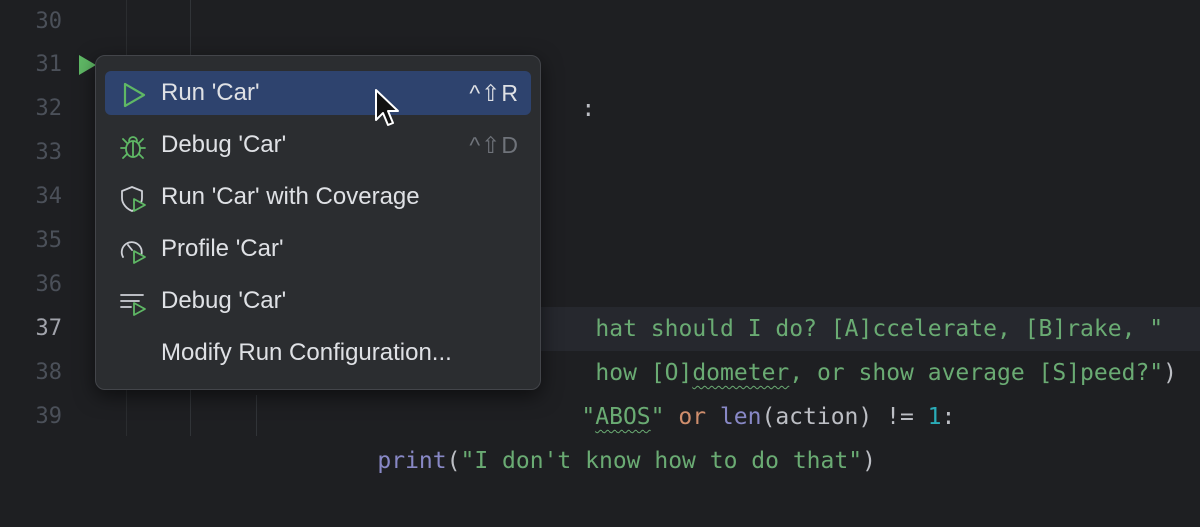  Describe the element at coordinates (453, 461) in the screenshot. I see `code-token: (` at that location.